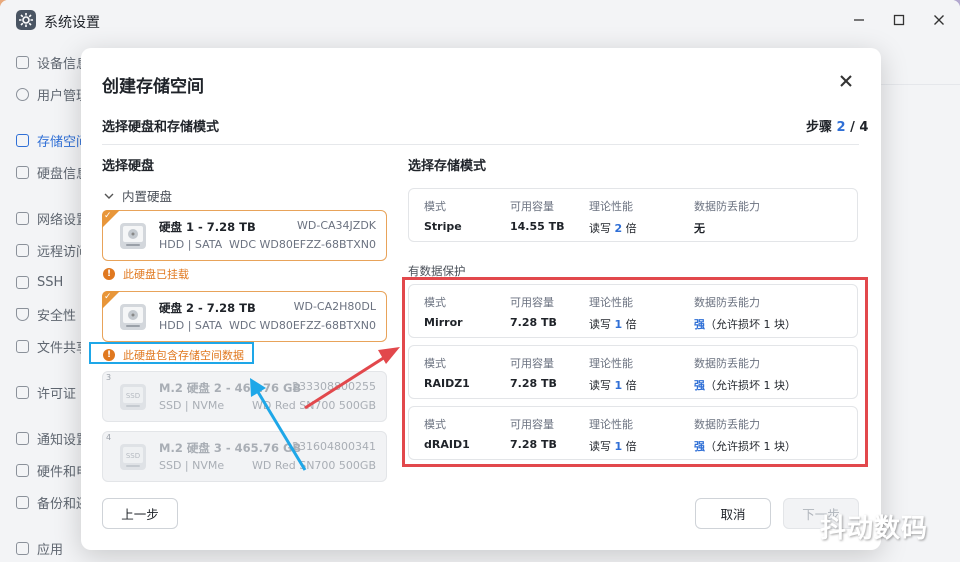 The width and height of the screenshot is (960, 562). What do you see at coordinates (22, 218) in the screenshot?
I see `network-icon` at bounding box center [22, 218].